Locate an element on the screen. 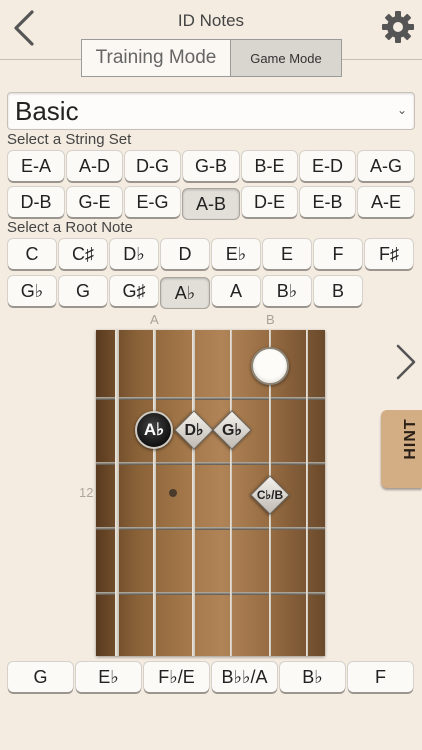 The width and height of the screenshot is (422, 750). root-note-button: C♯ is located at coordinates (83, 254).